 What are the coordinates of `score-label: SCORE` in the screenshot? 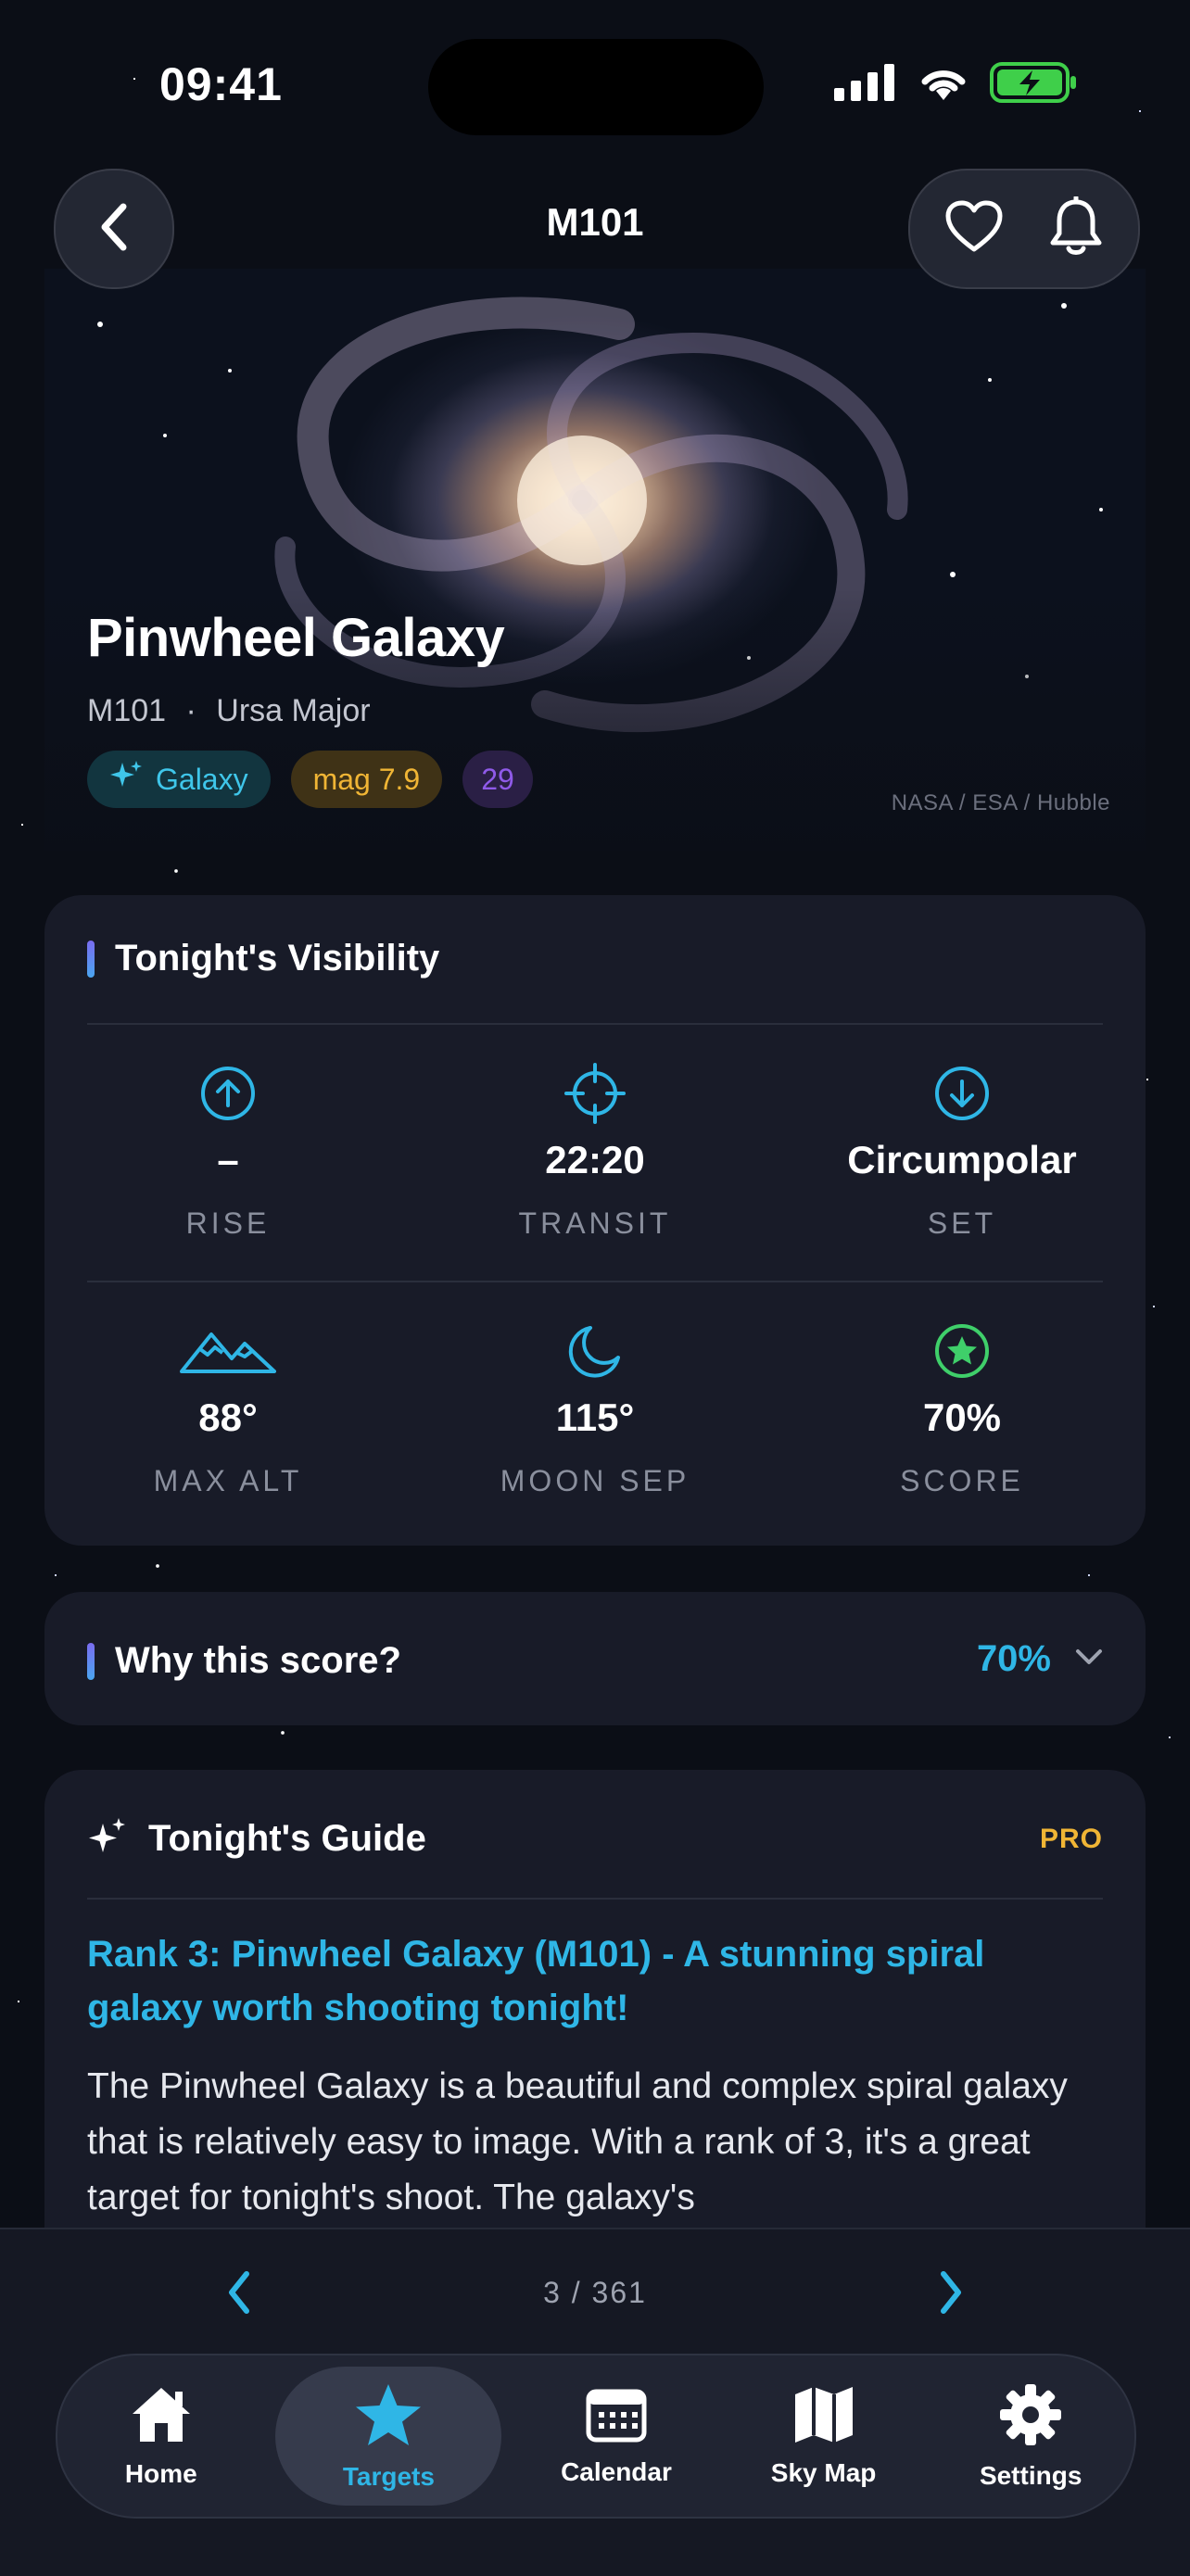 It's located at (962, 1481).